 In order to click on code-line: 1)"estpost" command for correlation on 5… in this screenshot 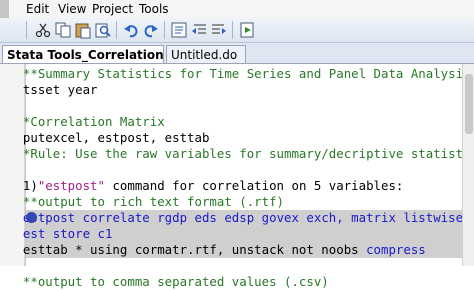, I will do `click(205, 186)`.